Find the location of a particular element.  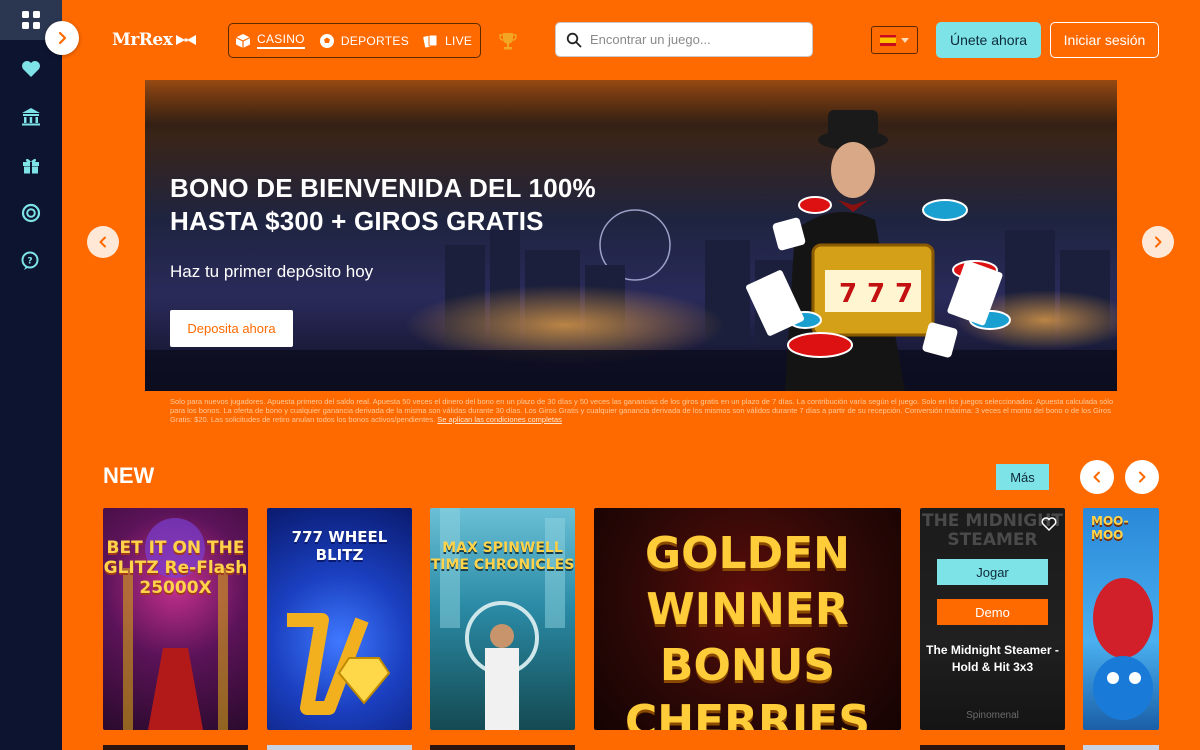

search-box is located at coordinates (684, 39).